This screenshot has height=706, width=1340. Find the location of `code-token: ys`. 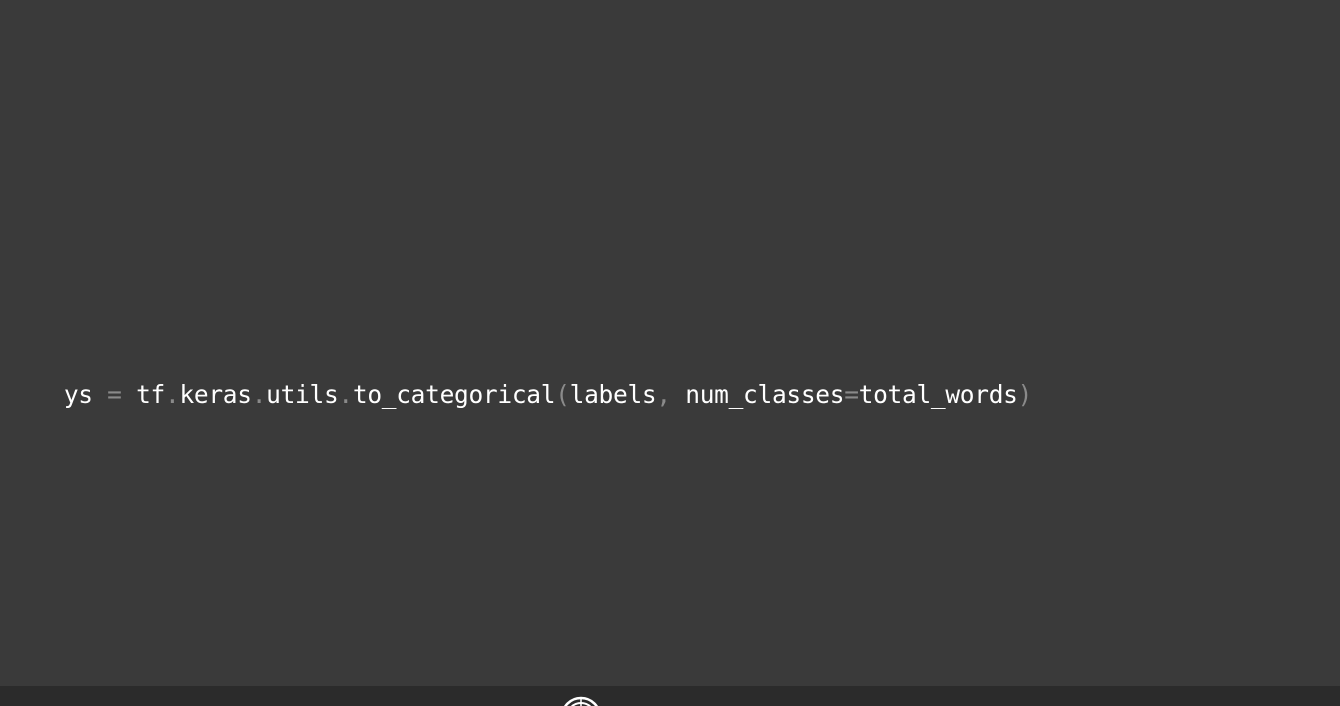

code-token: ys is located at coordinates (78, 394).